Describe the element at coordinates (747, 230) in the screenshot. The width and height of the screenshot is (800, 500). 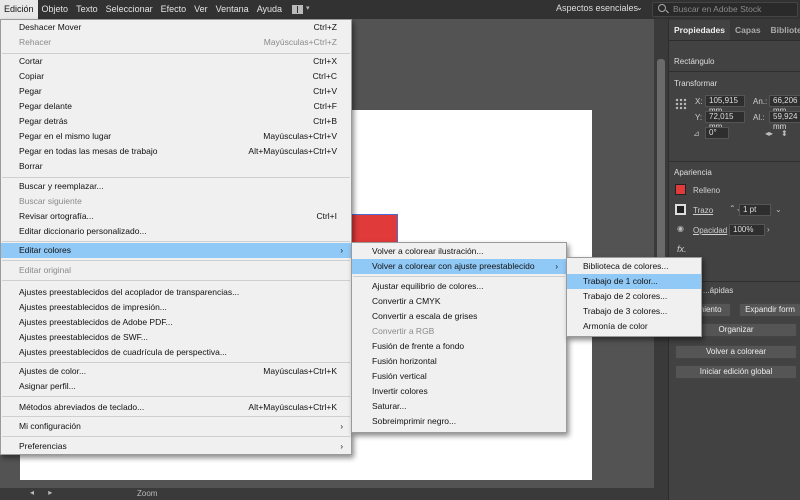
I see `opacity-field: 100%` at that location.